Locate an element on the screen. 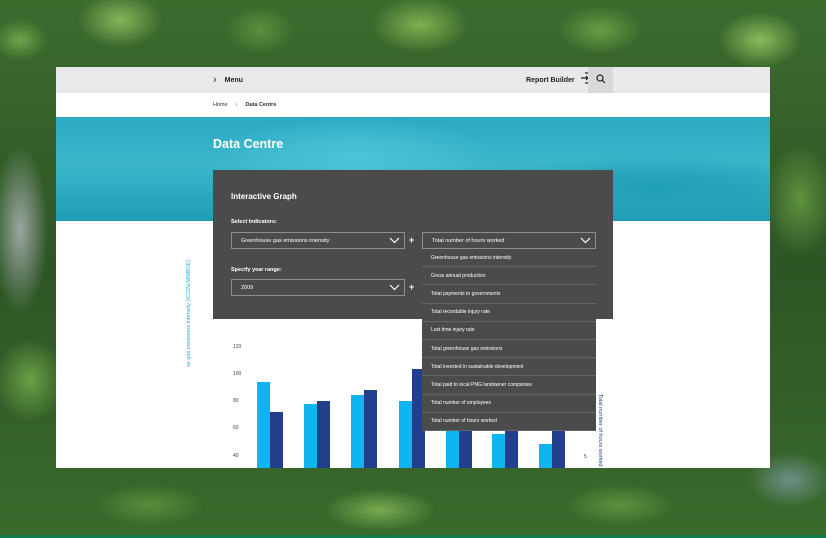 The image size is (826, 538). report-builder-label: Report Builder is located at coordinates (550, 80).